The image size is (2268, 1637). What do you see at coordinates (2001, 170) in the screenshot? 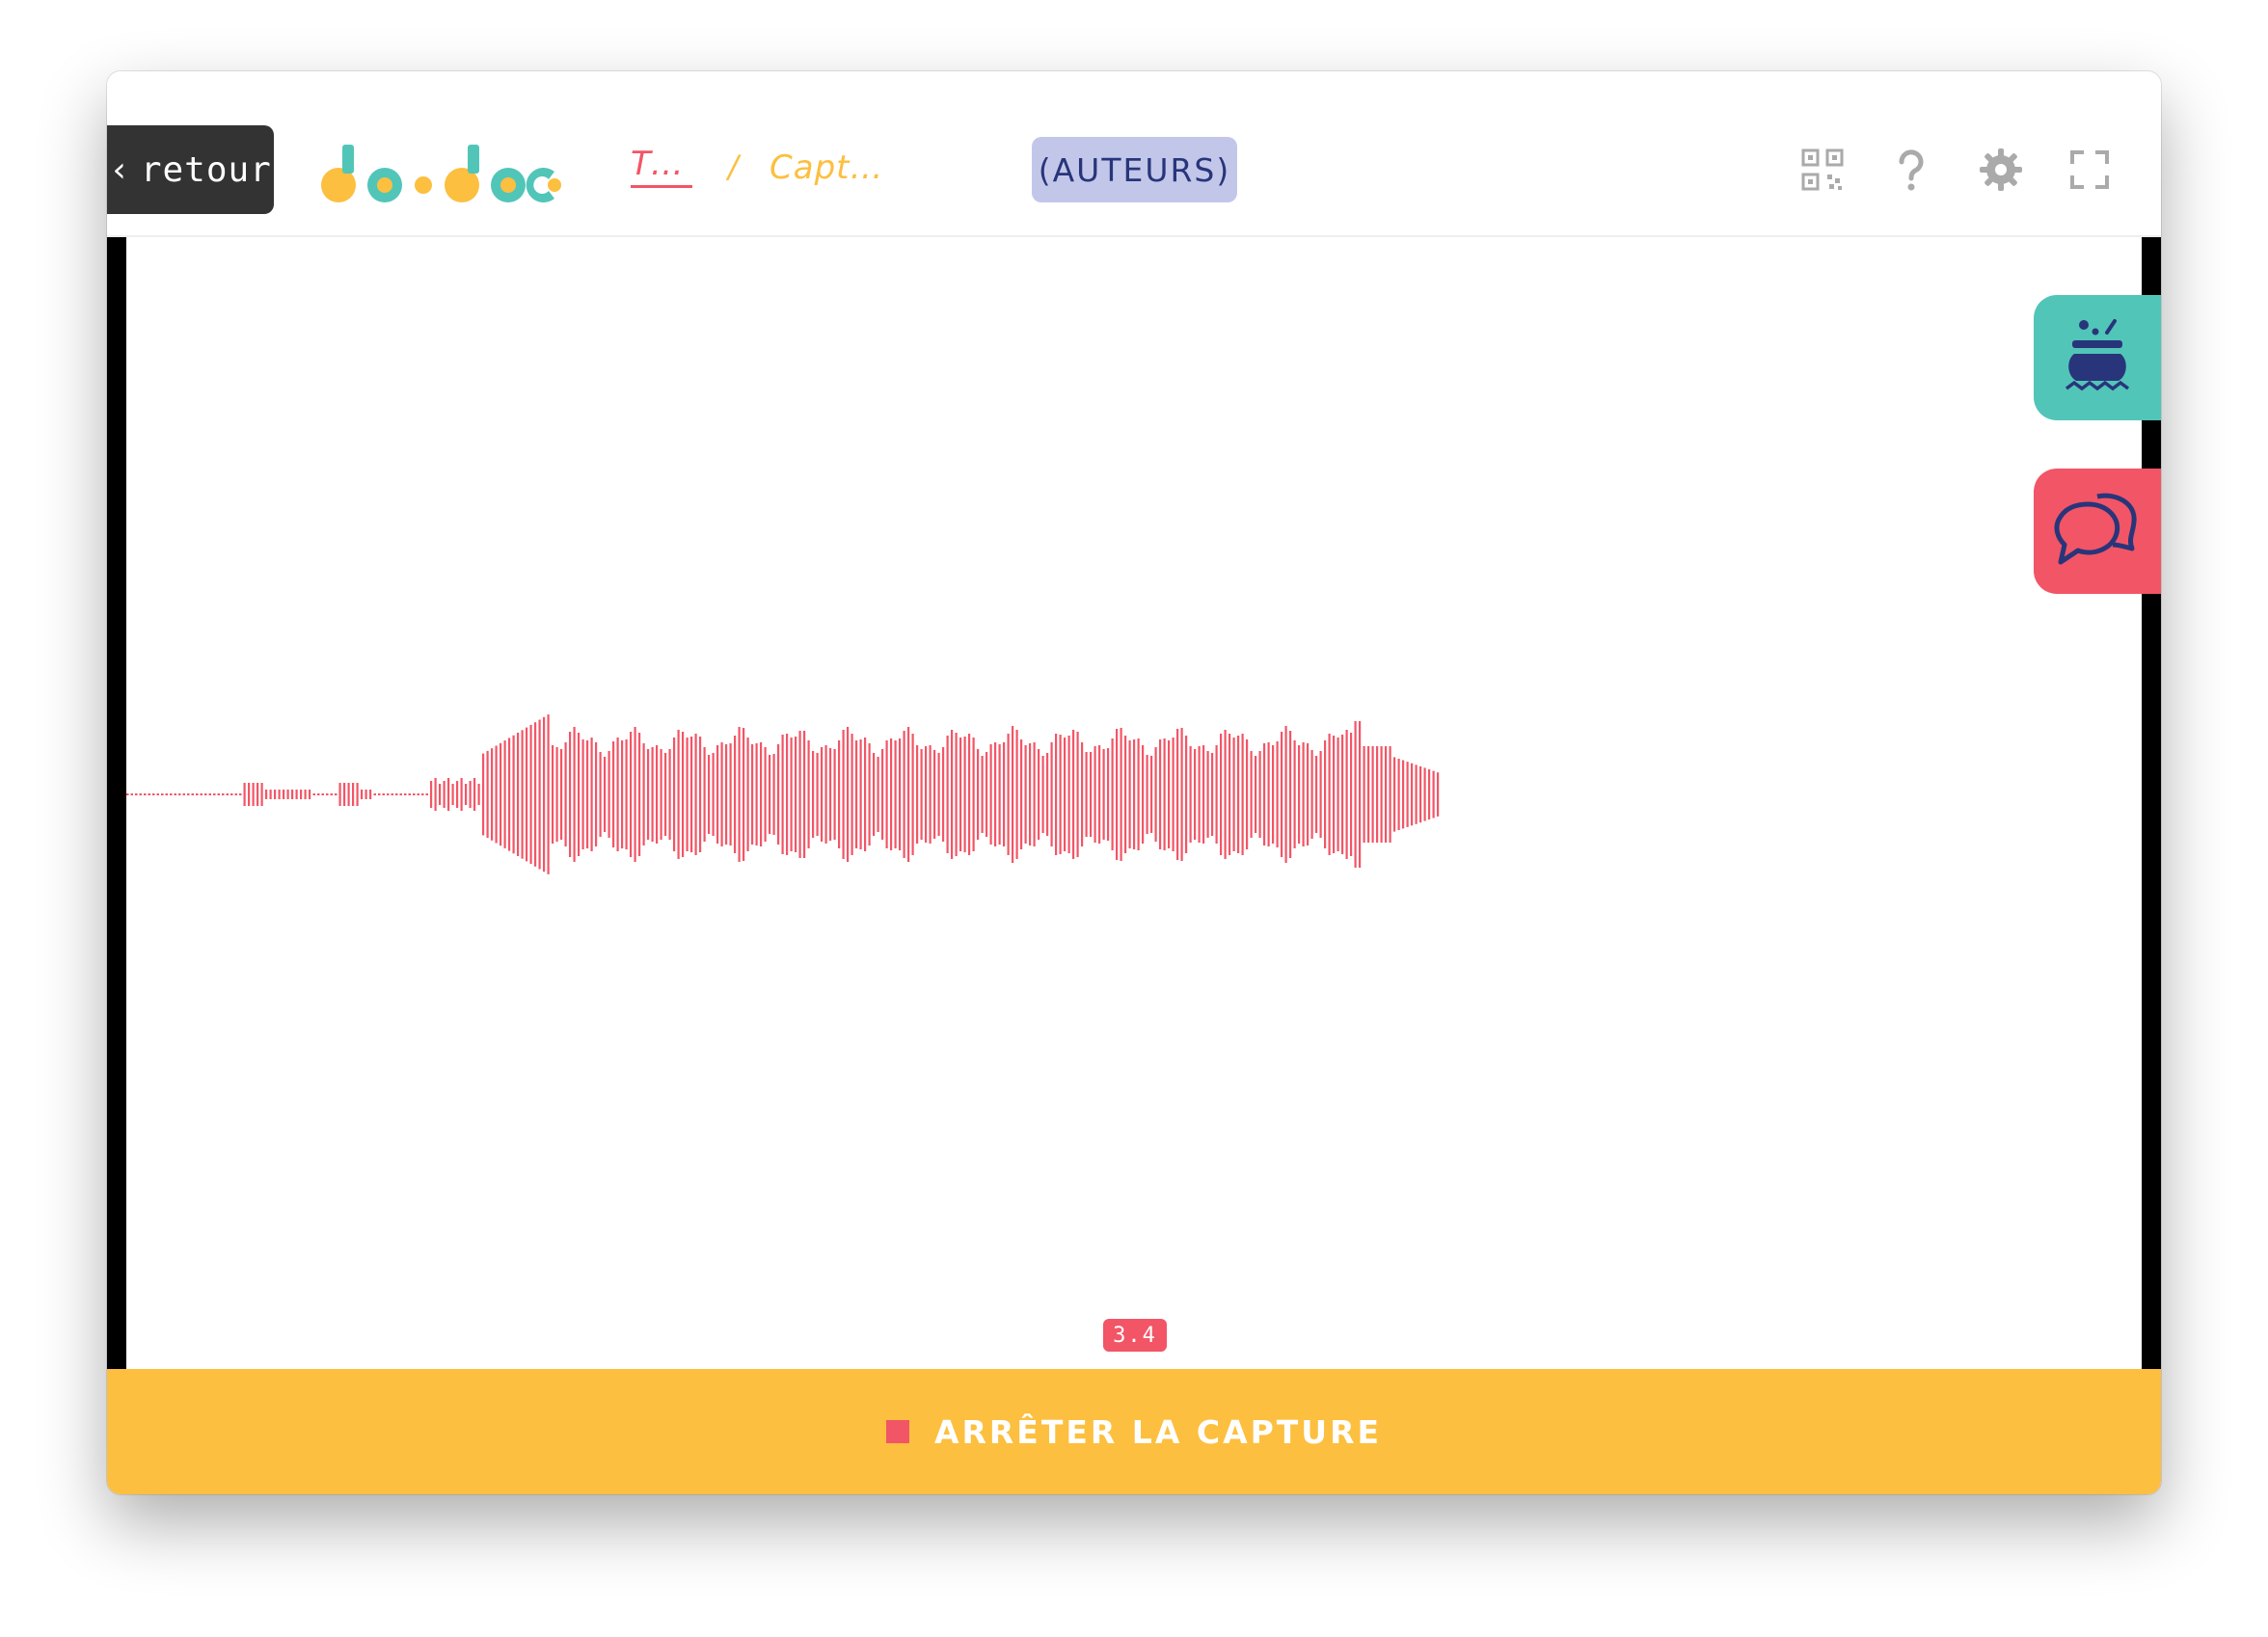
I see `settings-gear-icon` at bounding box center [2001, 170].